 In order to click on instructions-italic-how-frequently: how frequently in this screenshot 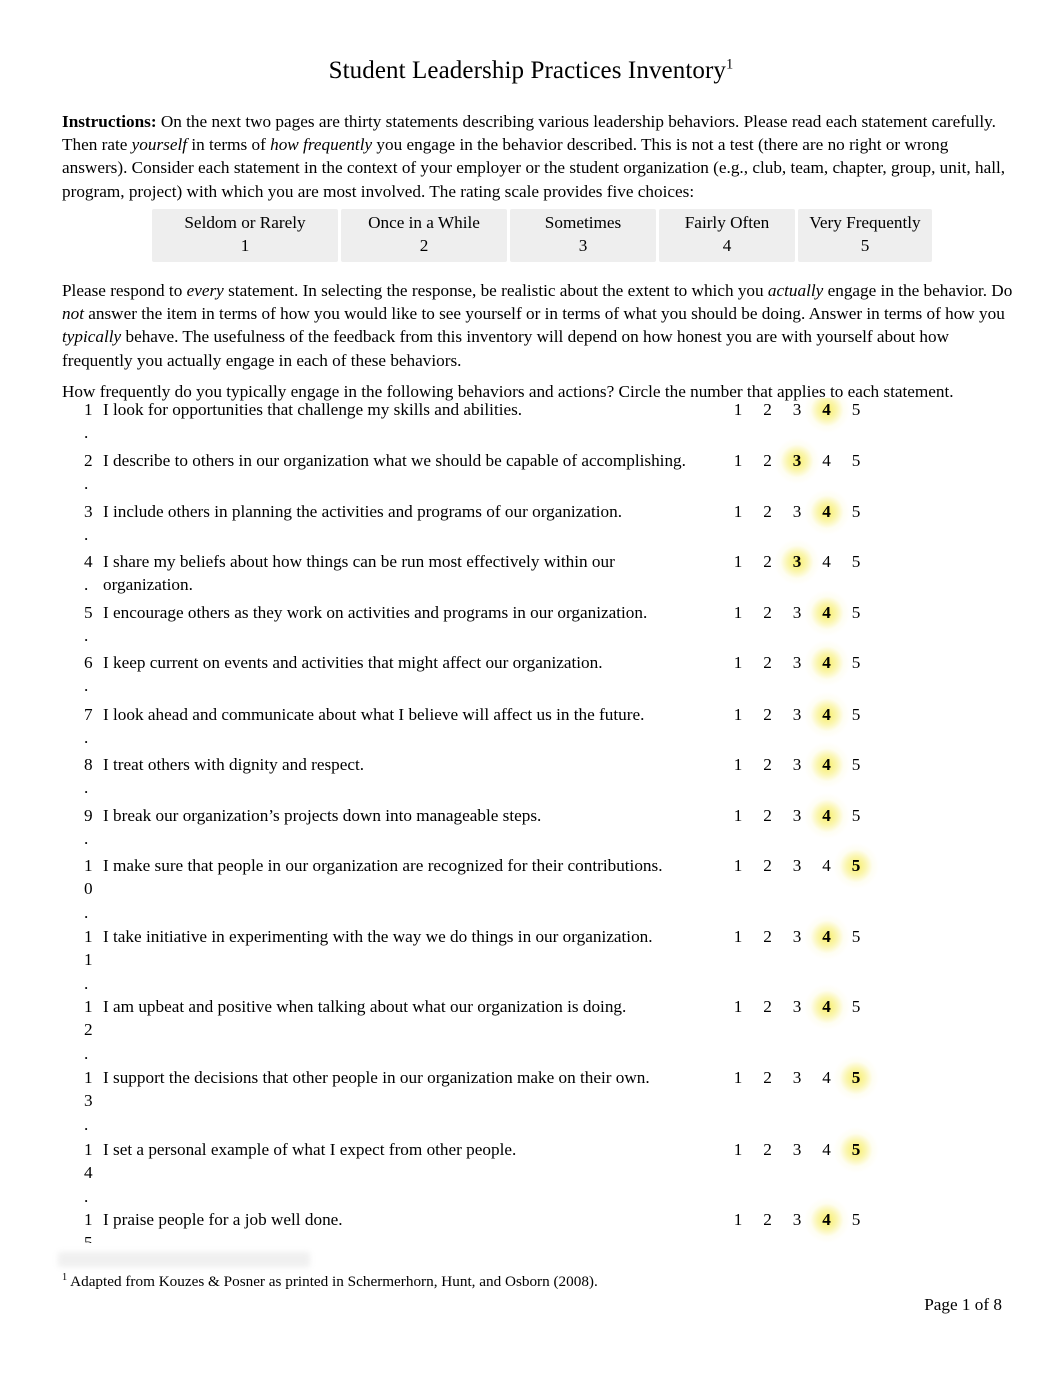, I will do `click(321, 145)`.